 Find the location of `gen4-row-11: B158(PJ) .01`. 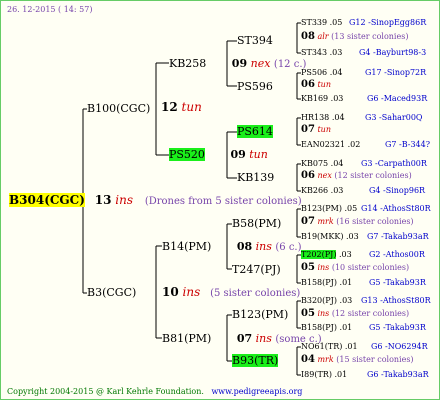

gen4-row-11: B158(PJ) .01 is located at coordinates (326, 283).